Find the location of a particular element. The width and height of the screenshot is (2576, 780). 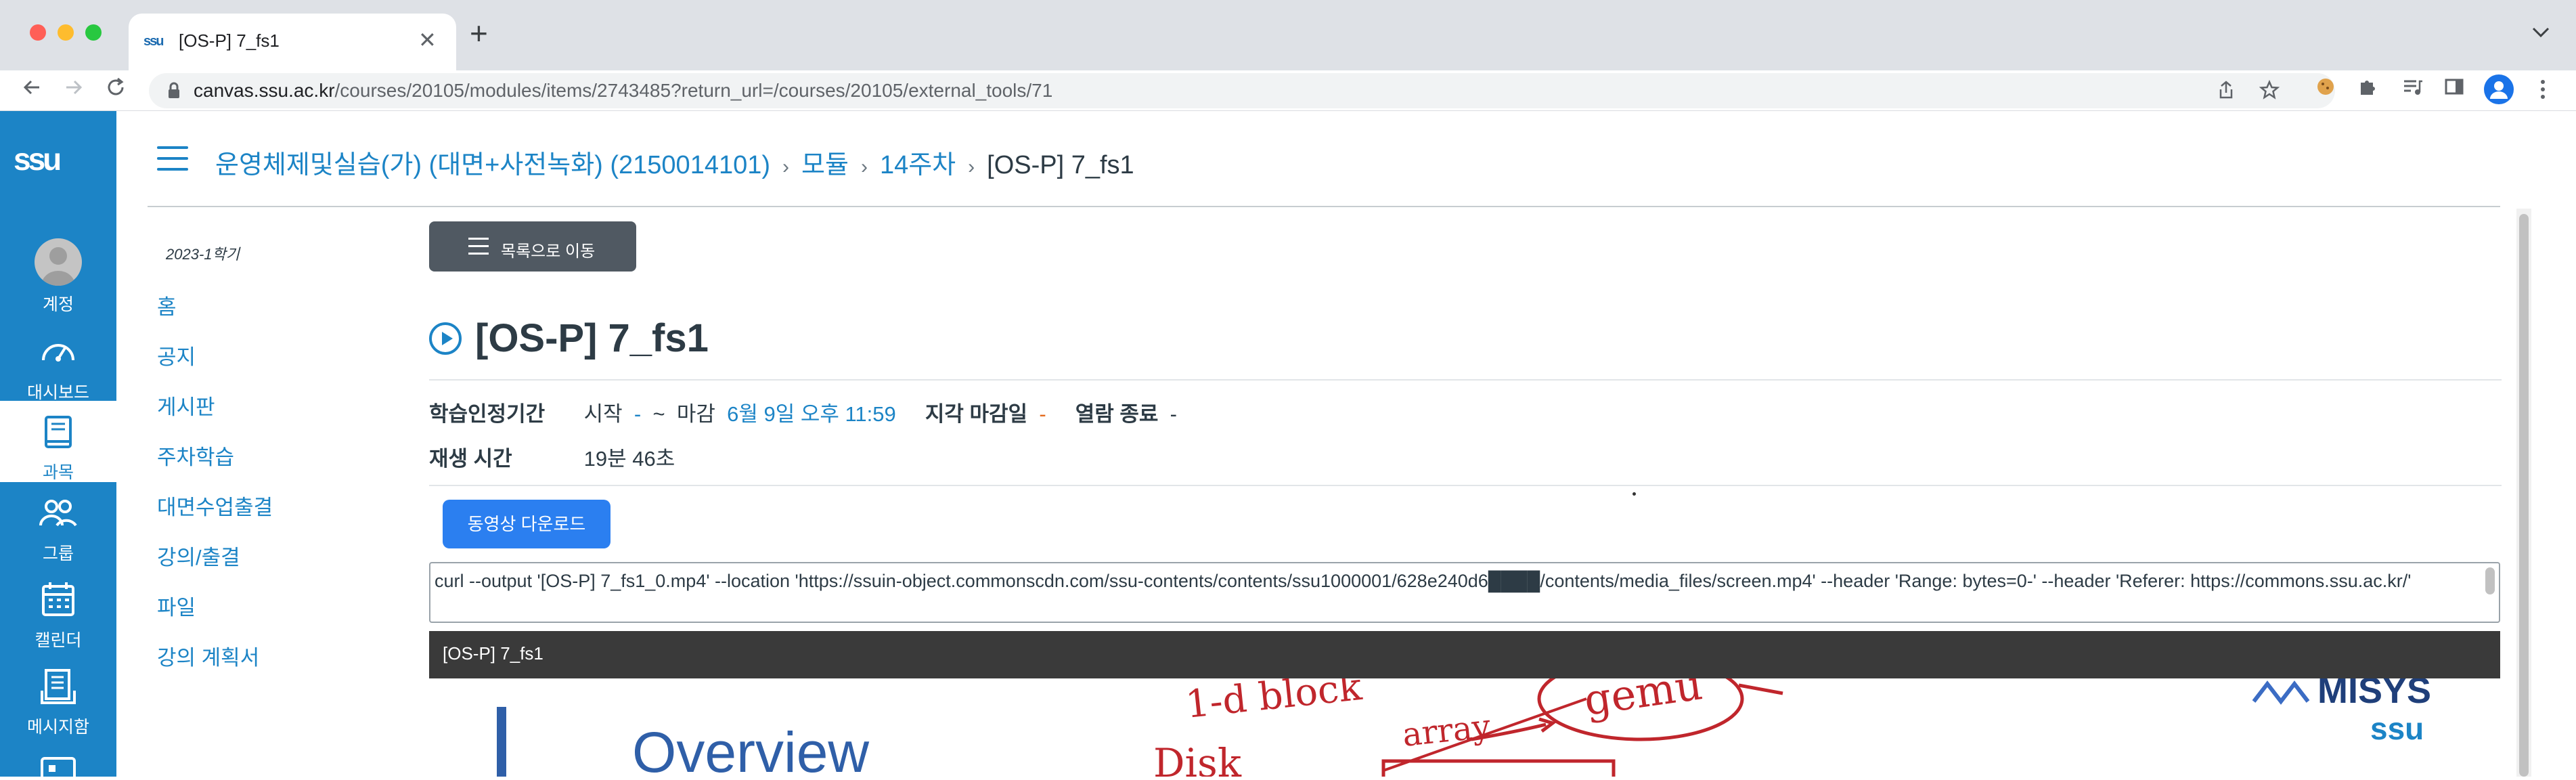

course-nav-files: 파일 is located at coordinates (176, 606).